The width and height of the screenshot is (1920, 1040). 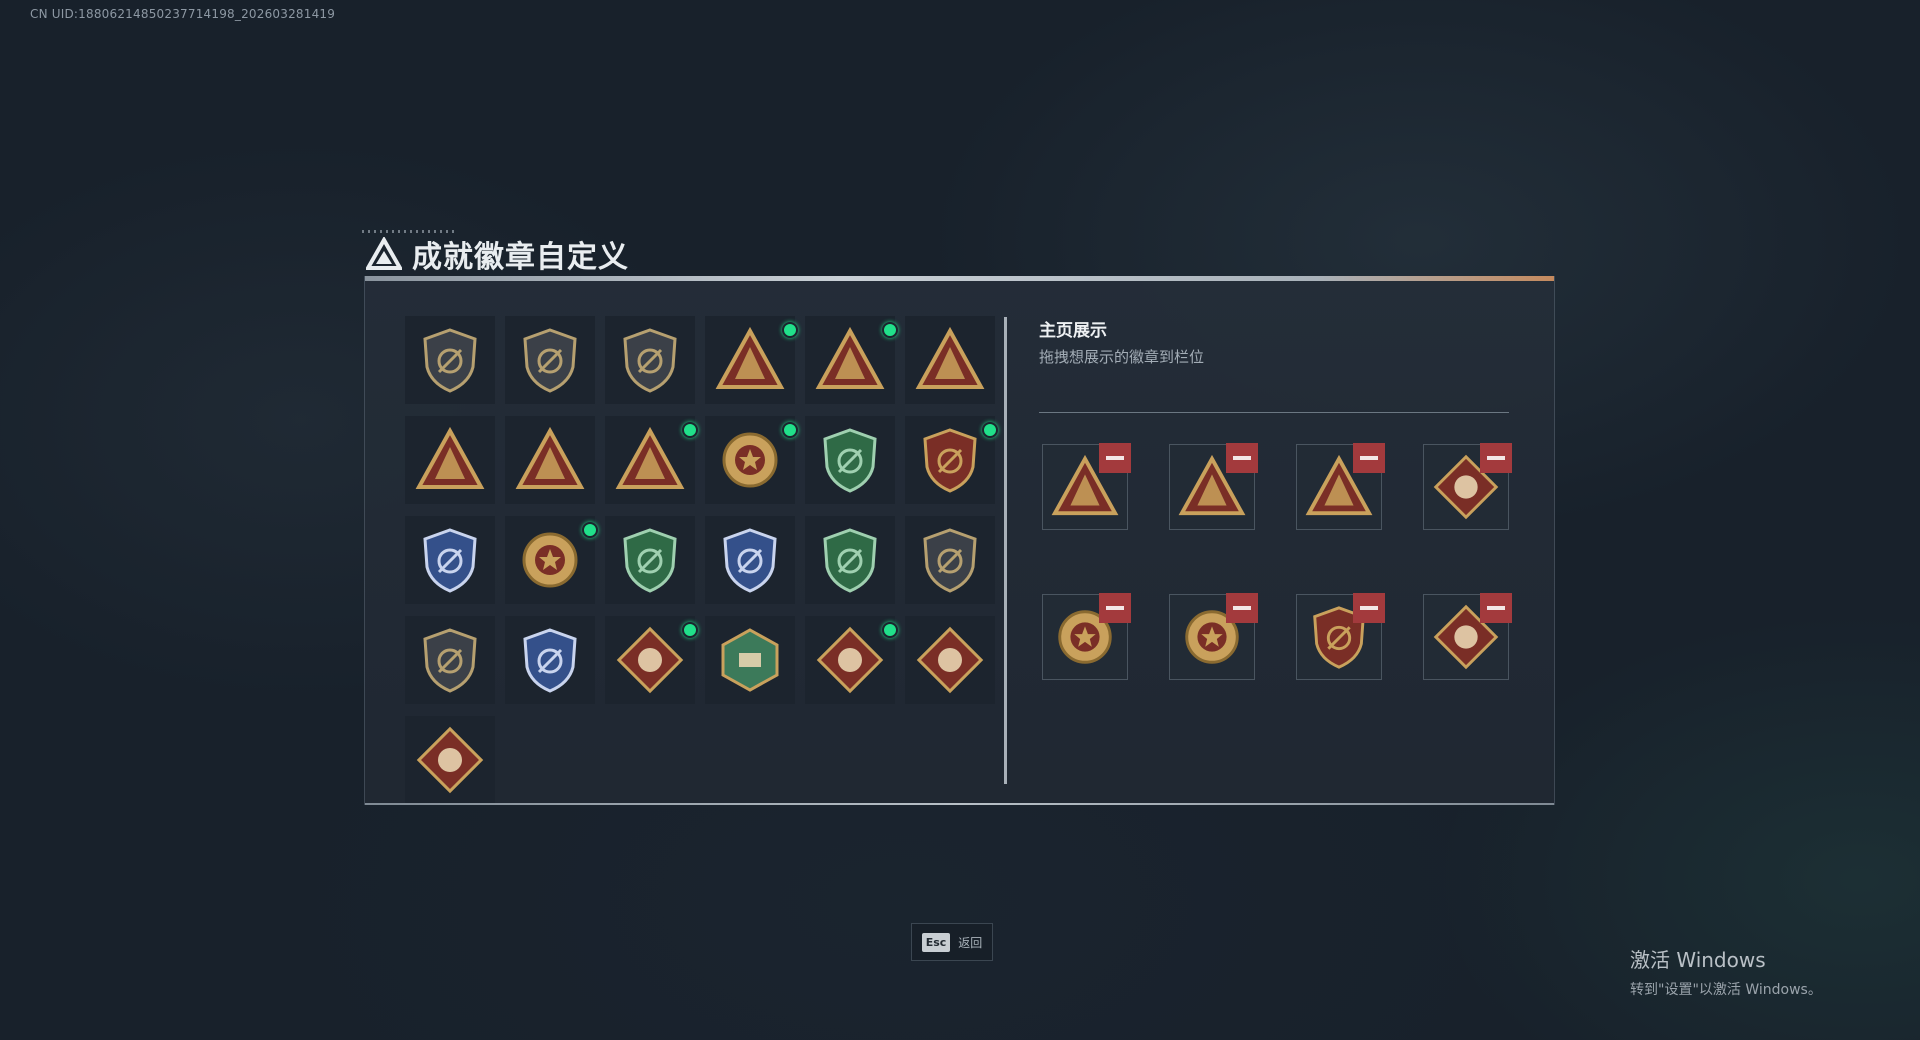 I want to click on hexagon-weapons-badge-icon, so click(x=750, y=660).